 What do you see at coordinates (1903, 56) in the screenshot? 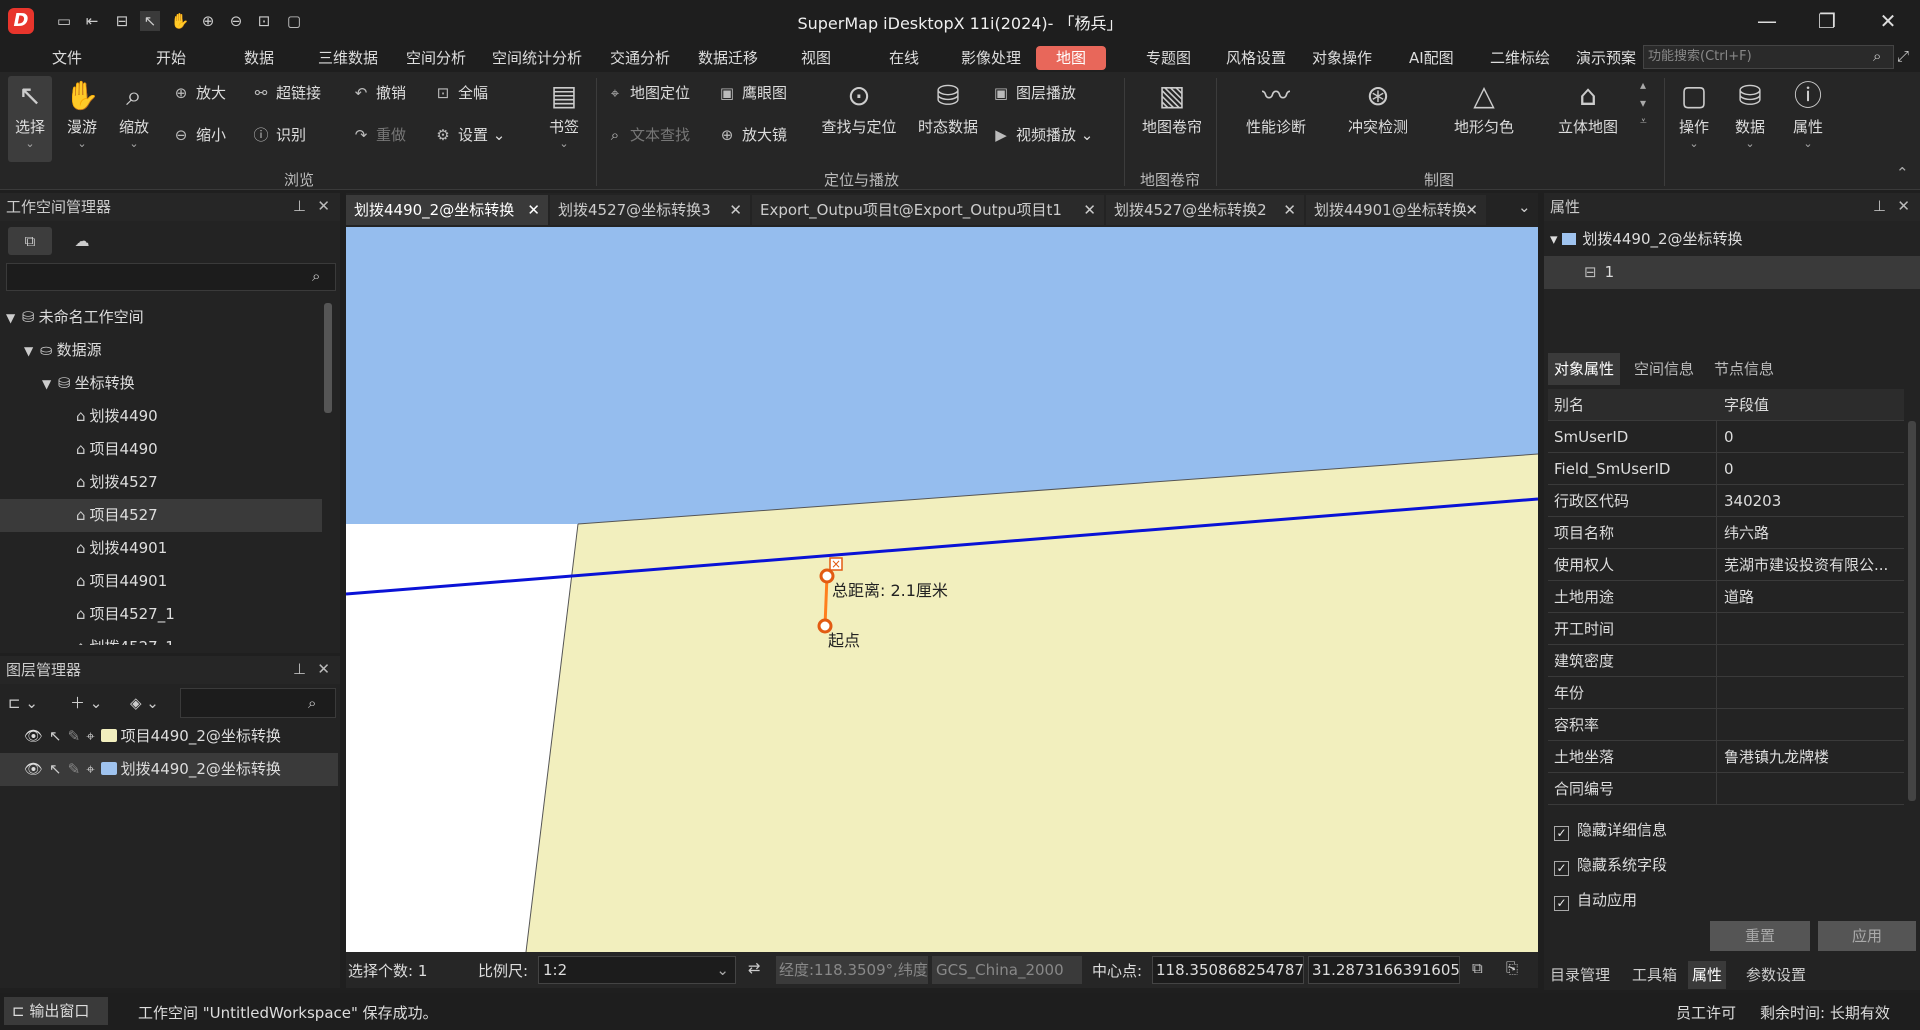
I see `expand-icon: ⤢` at bounding box center [1903, 56].